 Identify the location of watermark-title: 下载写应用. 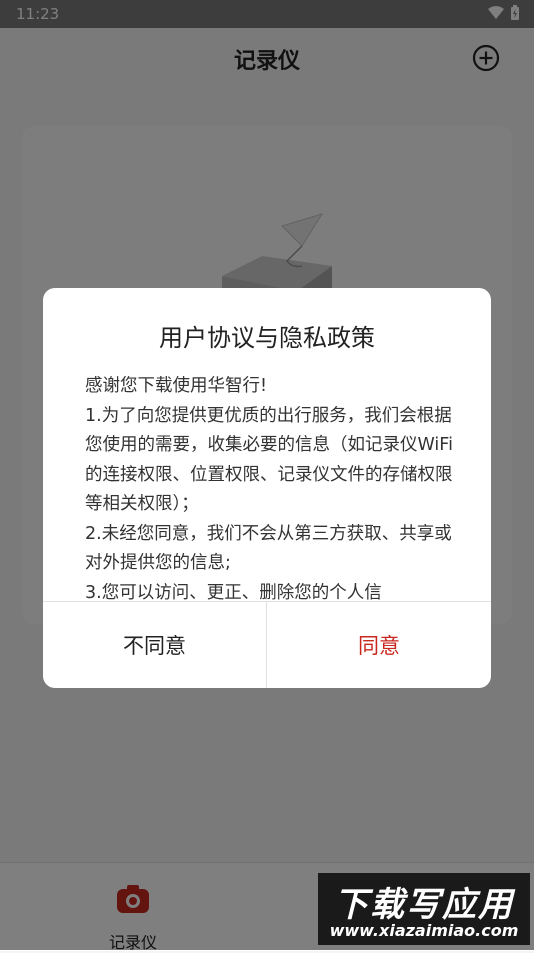
(424, 905).